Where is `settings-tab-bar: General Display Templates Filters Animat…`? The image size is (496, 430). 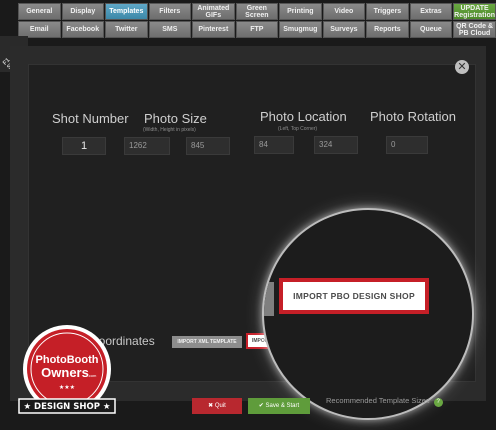 settings-tab-bar: General Display Templates Filters Animat… is located at coordinates (257, 20).